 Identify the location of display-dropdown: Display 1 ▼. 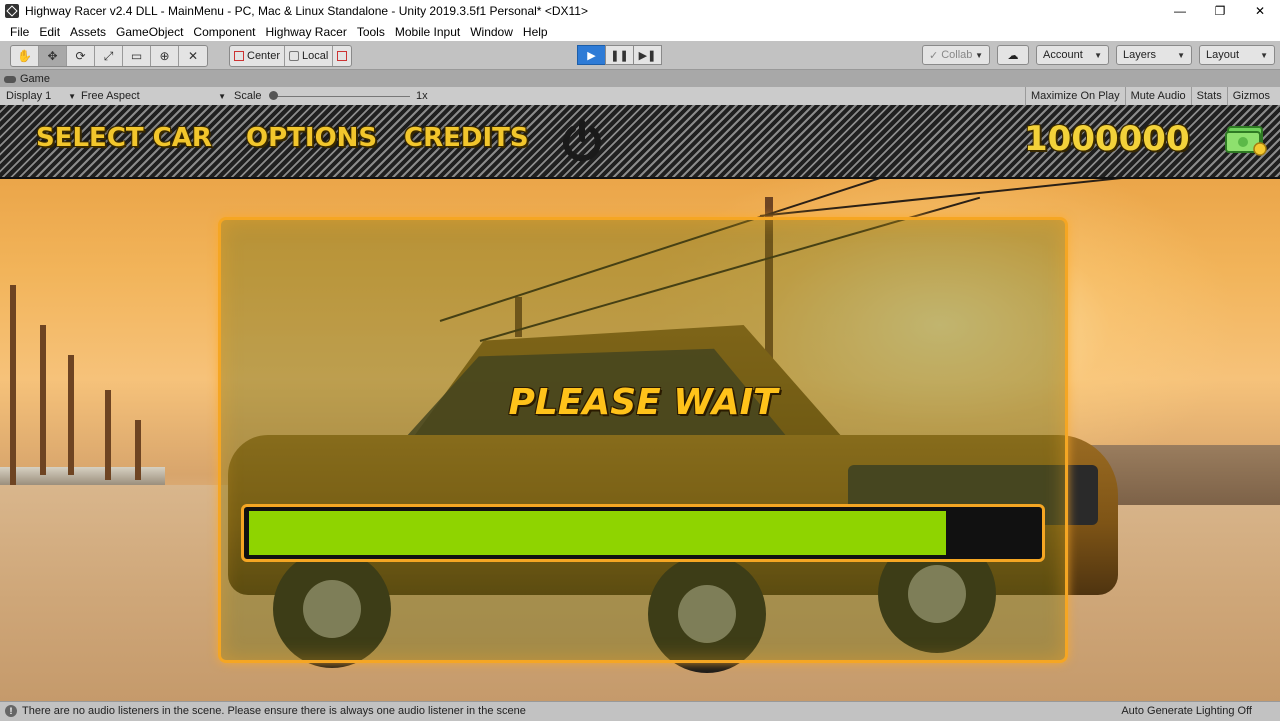
(41, 96).